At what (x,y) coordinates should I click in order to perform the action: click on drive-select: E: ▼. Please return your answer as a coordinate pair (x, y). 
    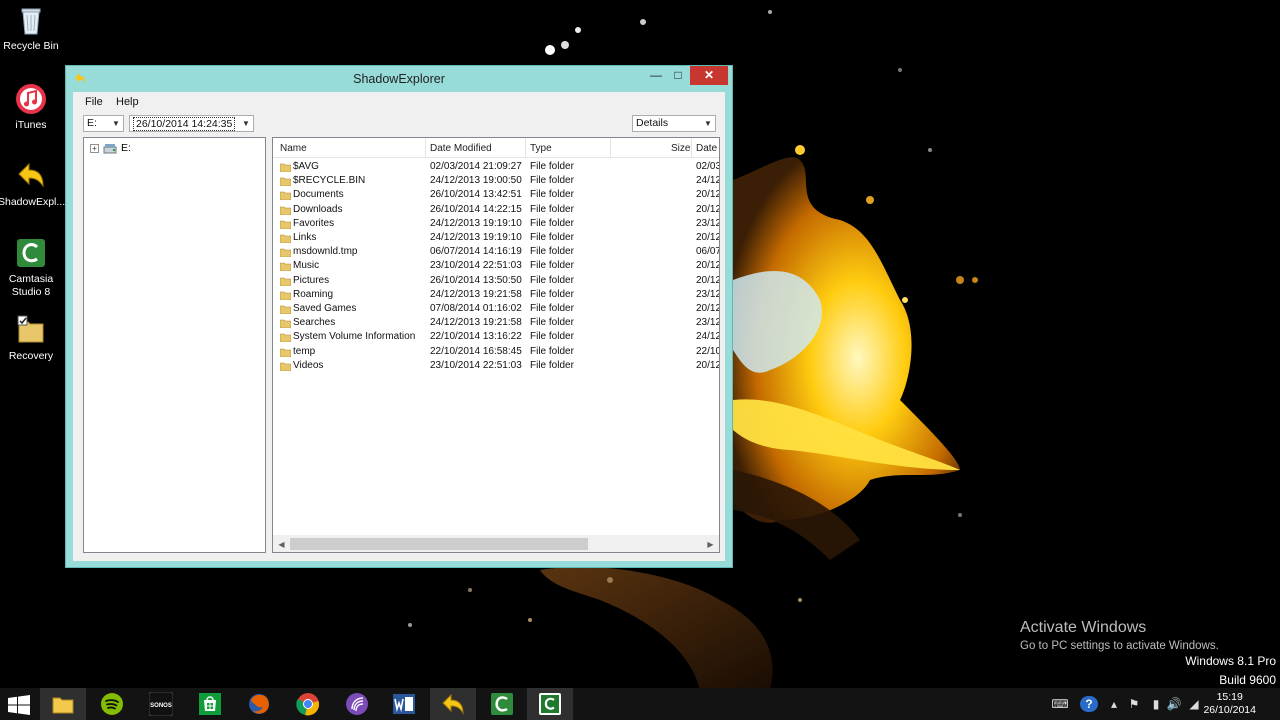
    Looking at the image, I should click on (103, 123).